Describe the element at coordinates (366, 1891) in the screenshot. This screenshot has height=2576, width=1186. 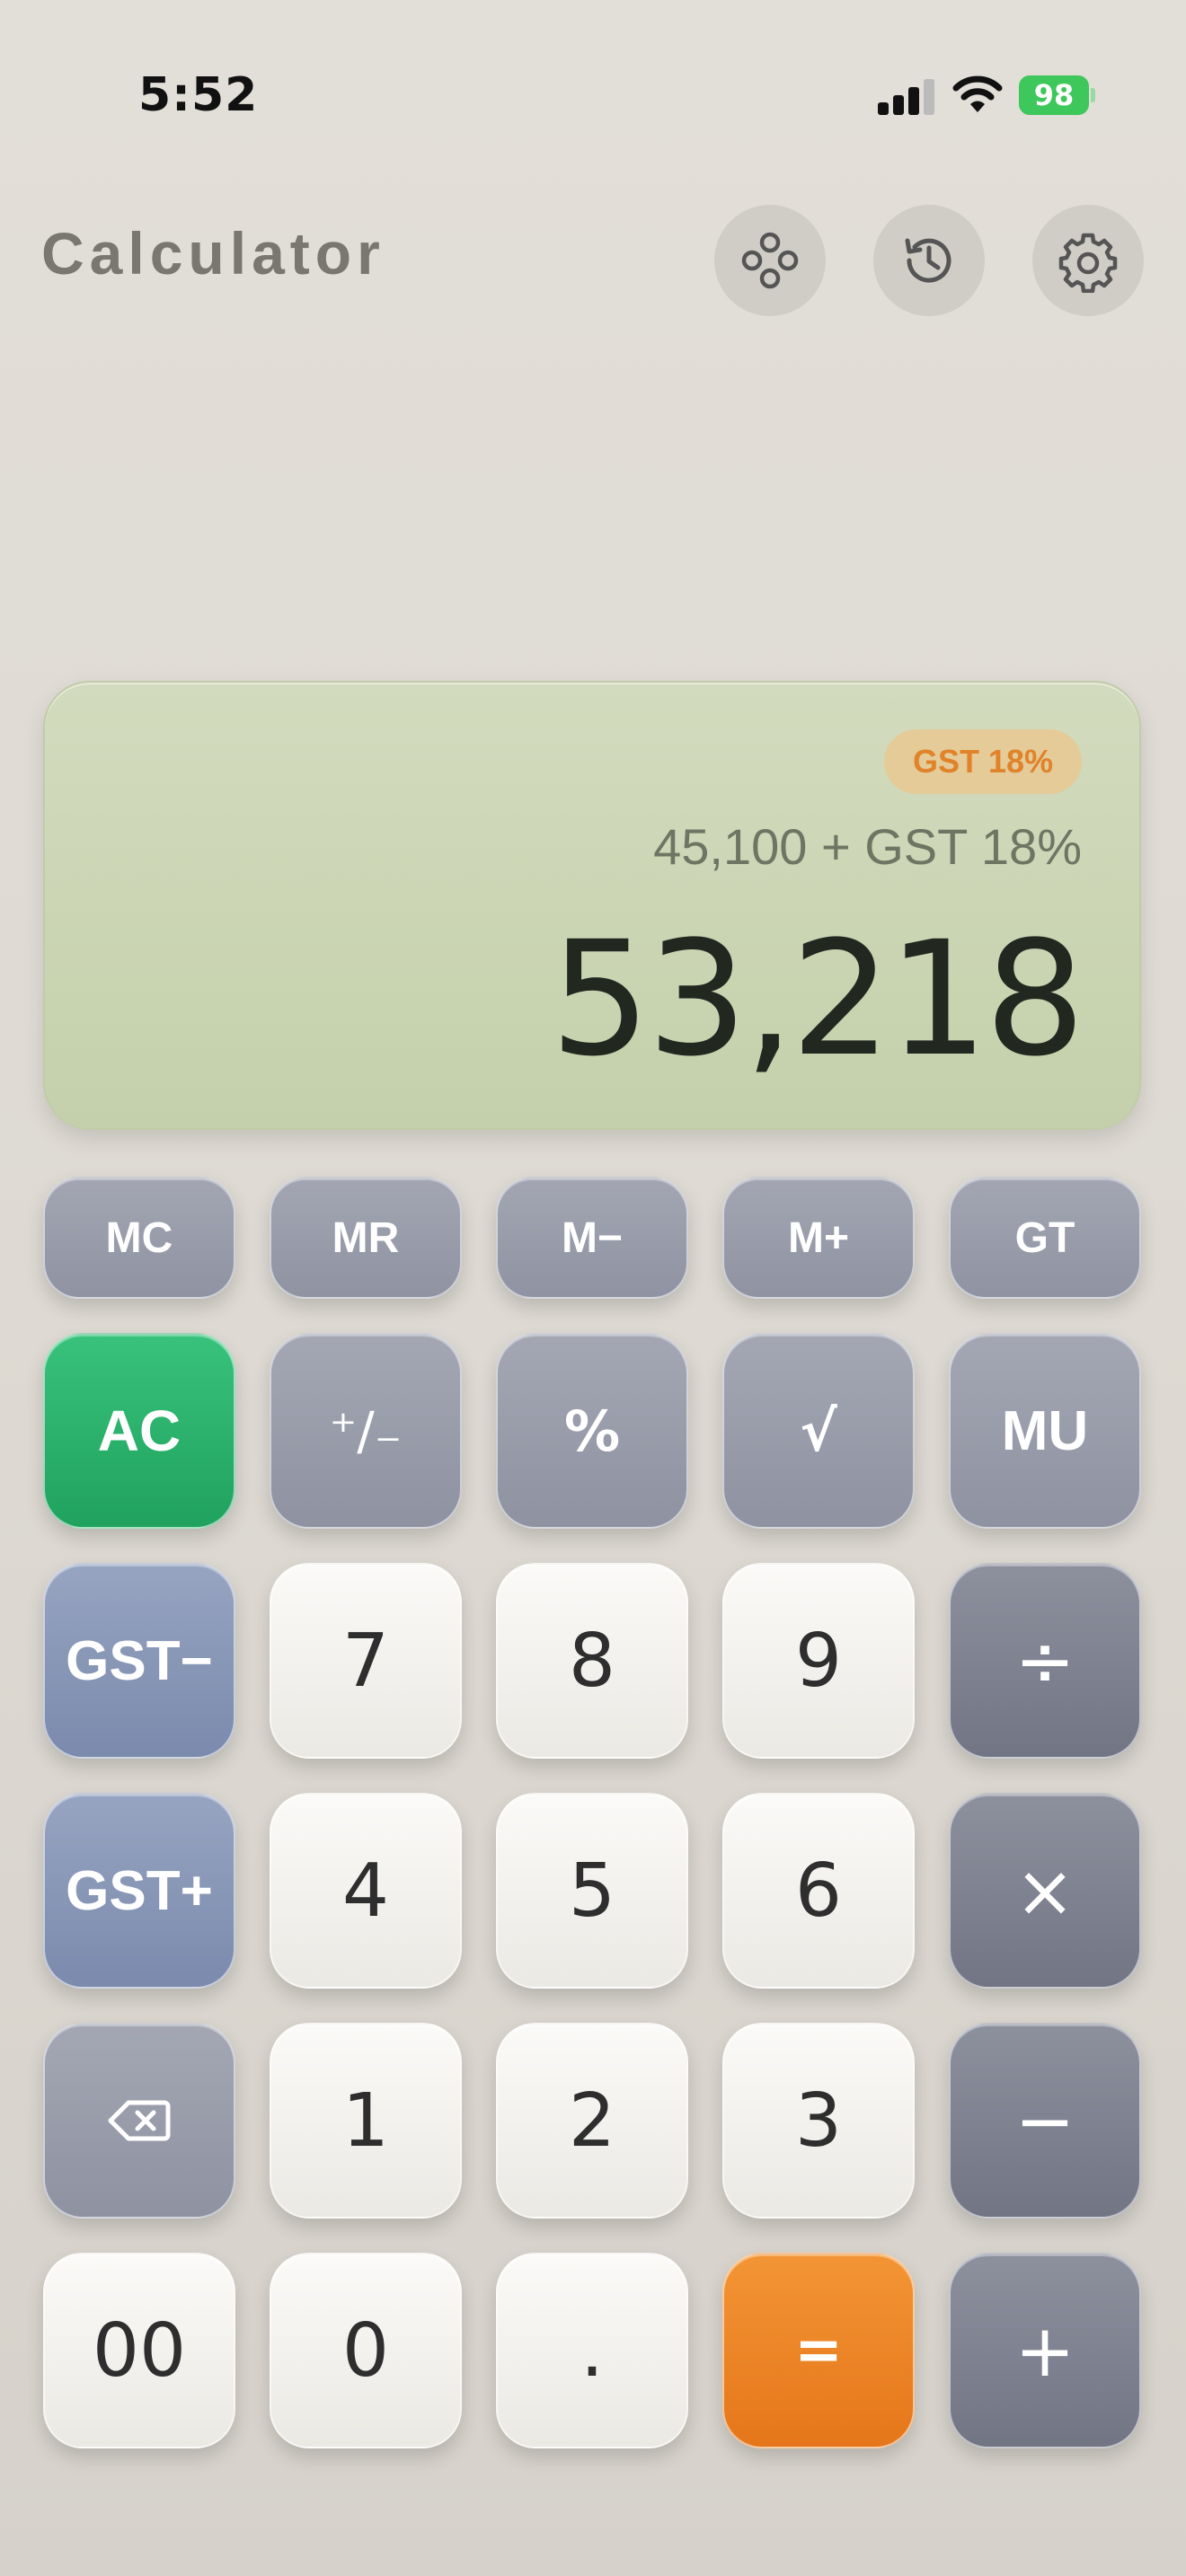
I see `digit-4-button: 4` at that location.